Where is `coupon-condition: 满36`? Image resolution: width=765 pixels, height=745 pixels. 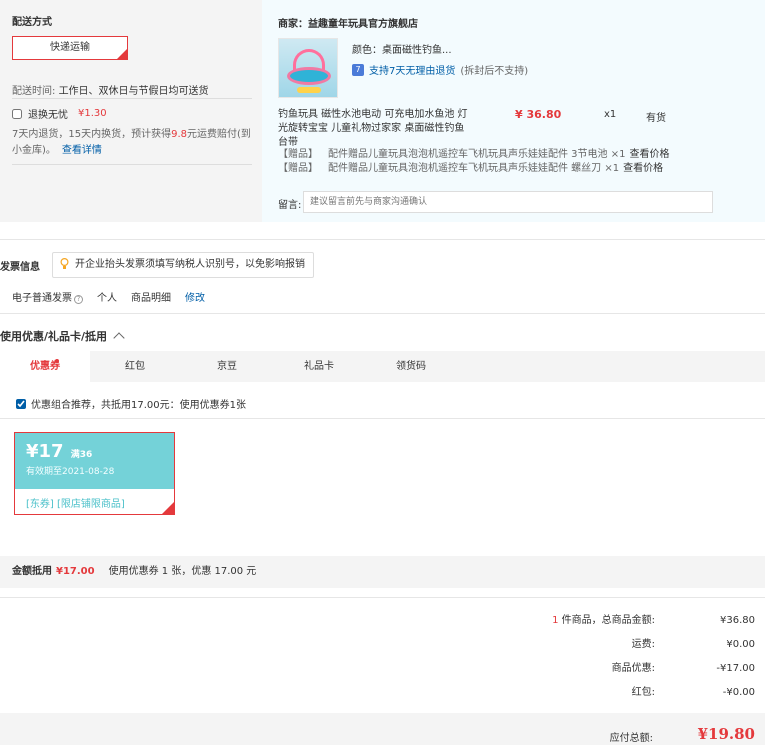 coupon-condition: 满36 is located at coordinates (81, 455).